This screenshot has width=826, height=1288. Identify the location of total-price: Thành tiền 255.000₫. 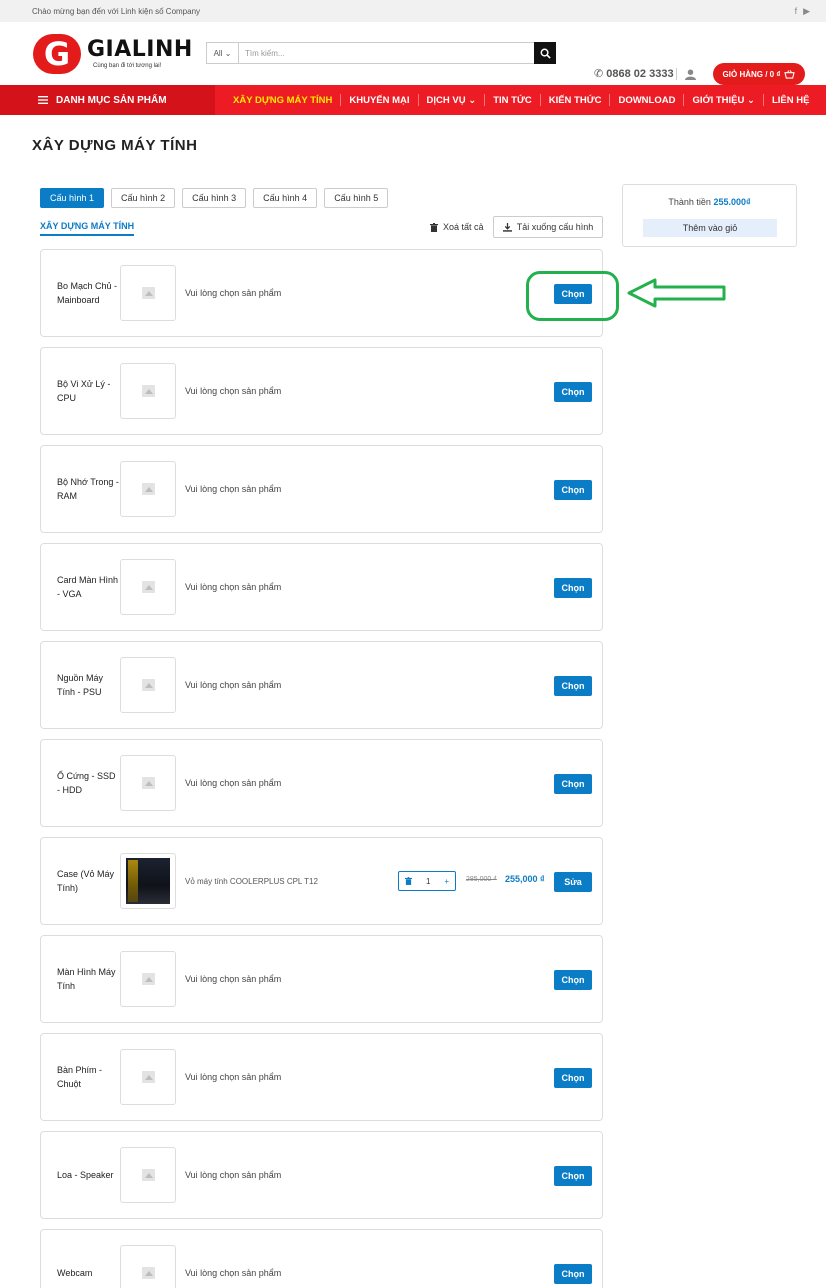
(709, 202).